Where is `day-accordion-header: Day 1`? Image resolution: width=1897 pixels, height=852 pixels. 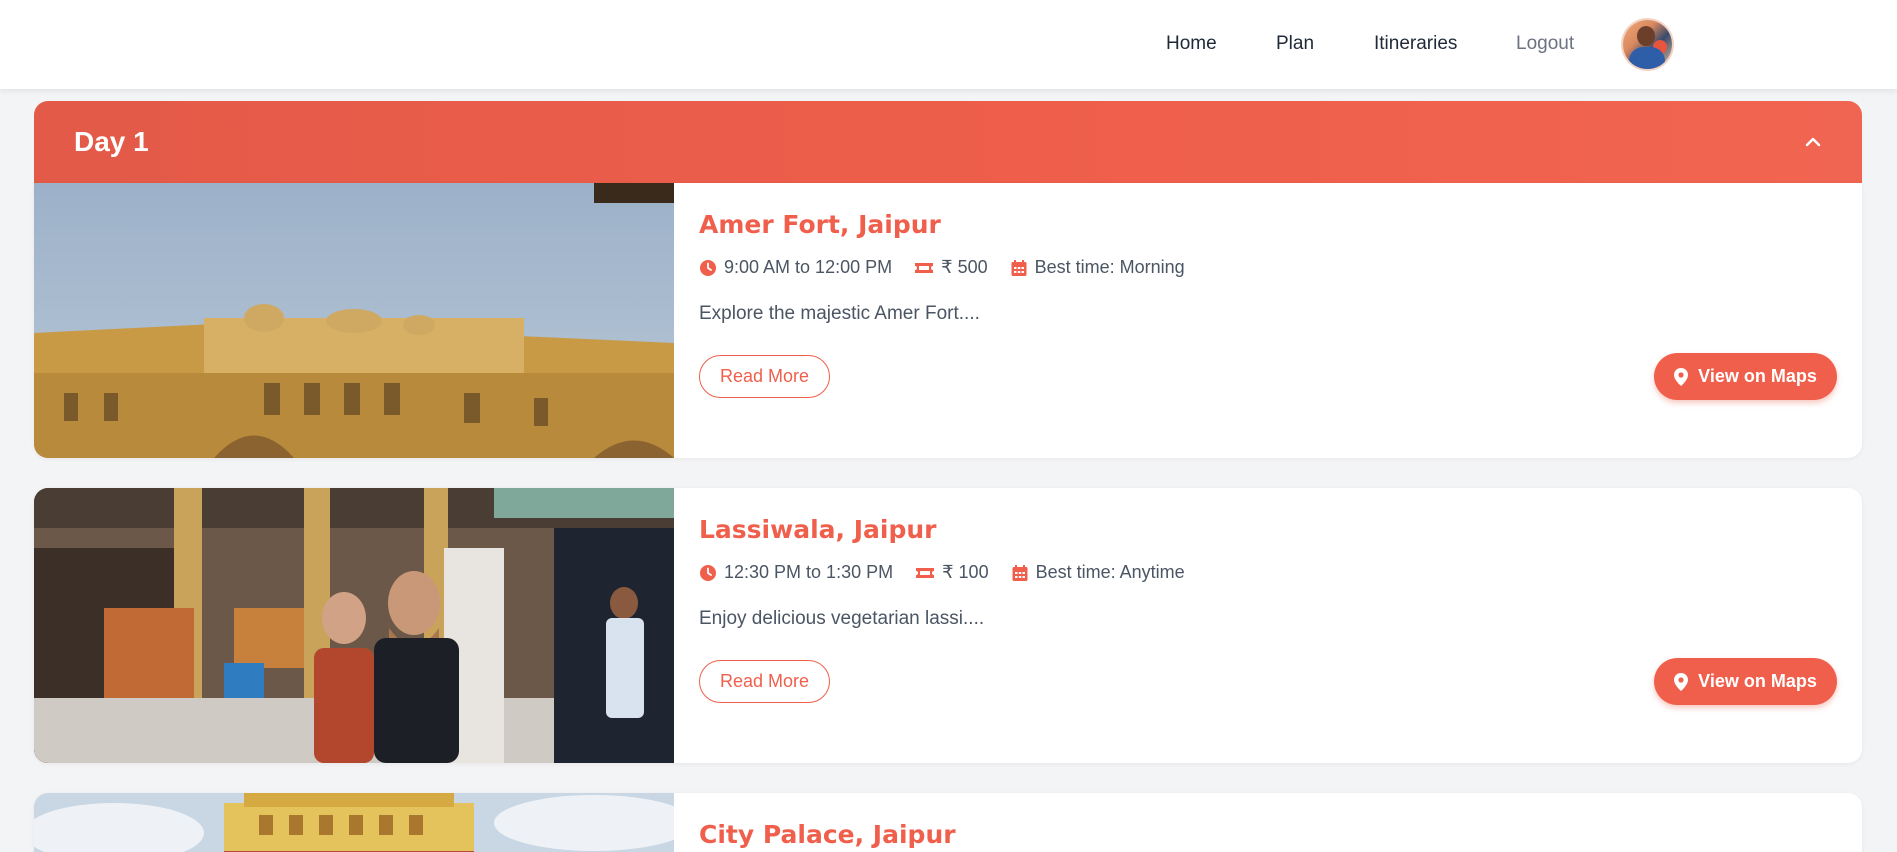
day-accordion-header: Day 1 is located at coordinates (948, 142).